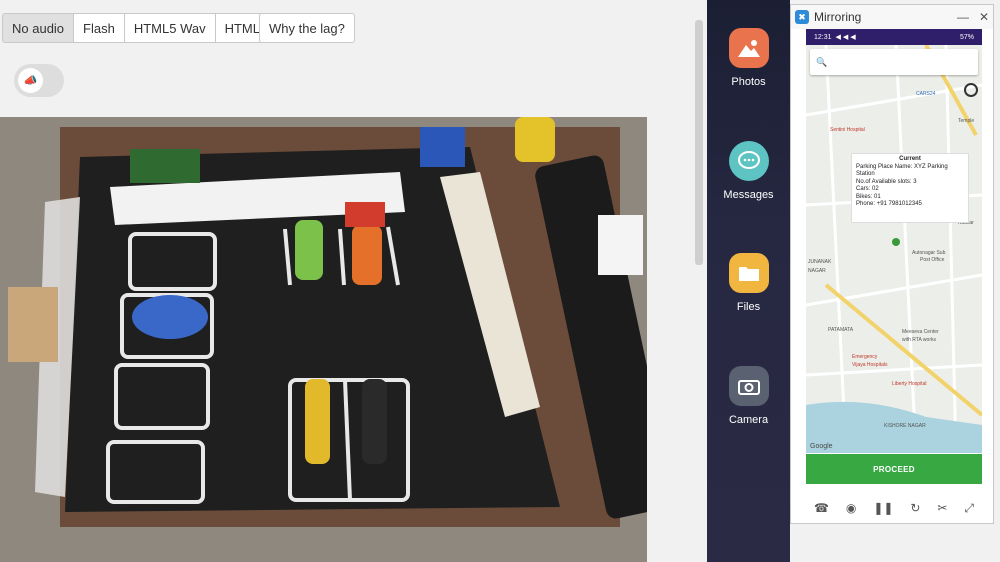 This screenshot has width=1000, height=562. Describe the element at coordinates (966, 121) in the screenshot. I see `map-label-temple: Temple` at that location.